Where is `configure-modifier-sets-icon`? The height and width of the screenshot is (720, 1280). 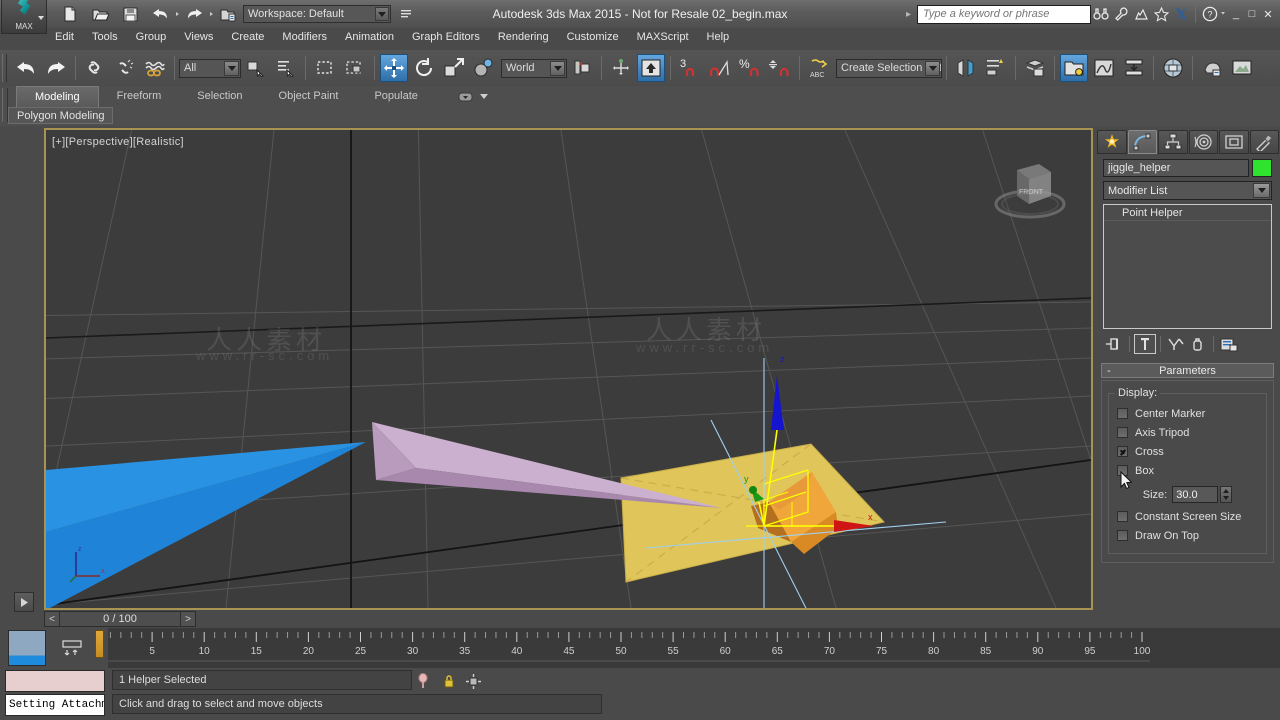
configure-modifier-sets-icon is located at coordinates (1229, 344).